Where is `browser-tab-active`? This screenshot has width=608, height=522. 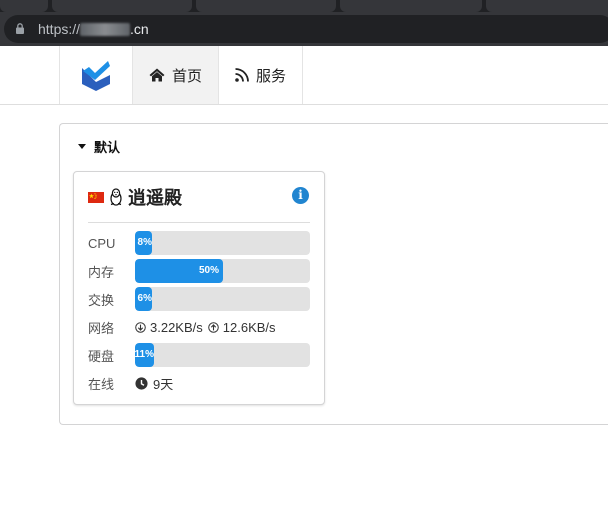 browser-tab-active is located at coordinates (411, 6).